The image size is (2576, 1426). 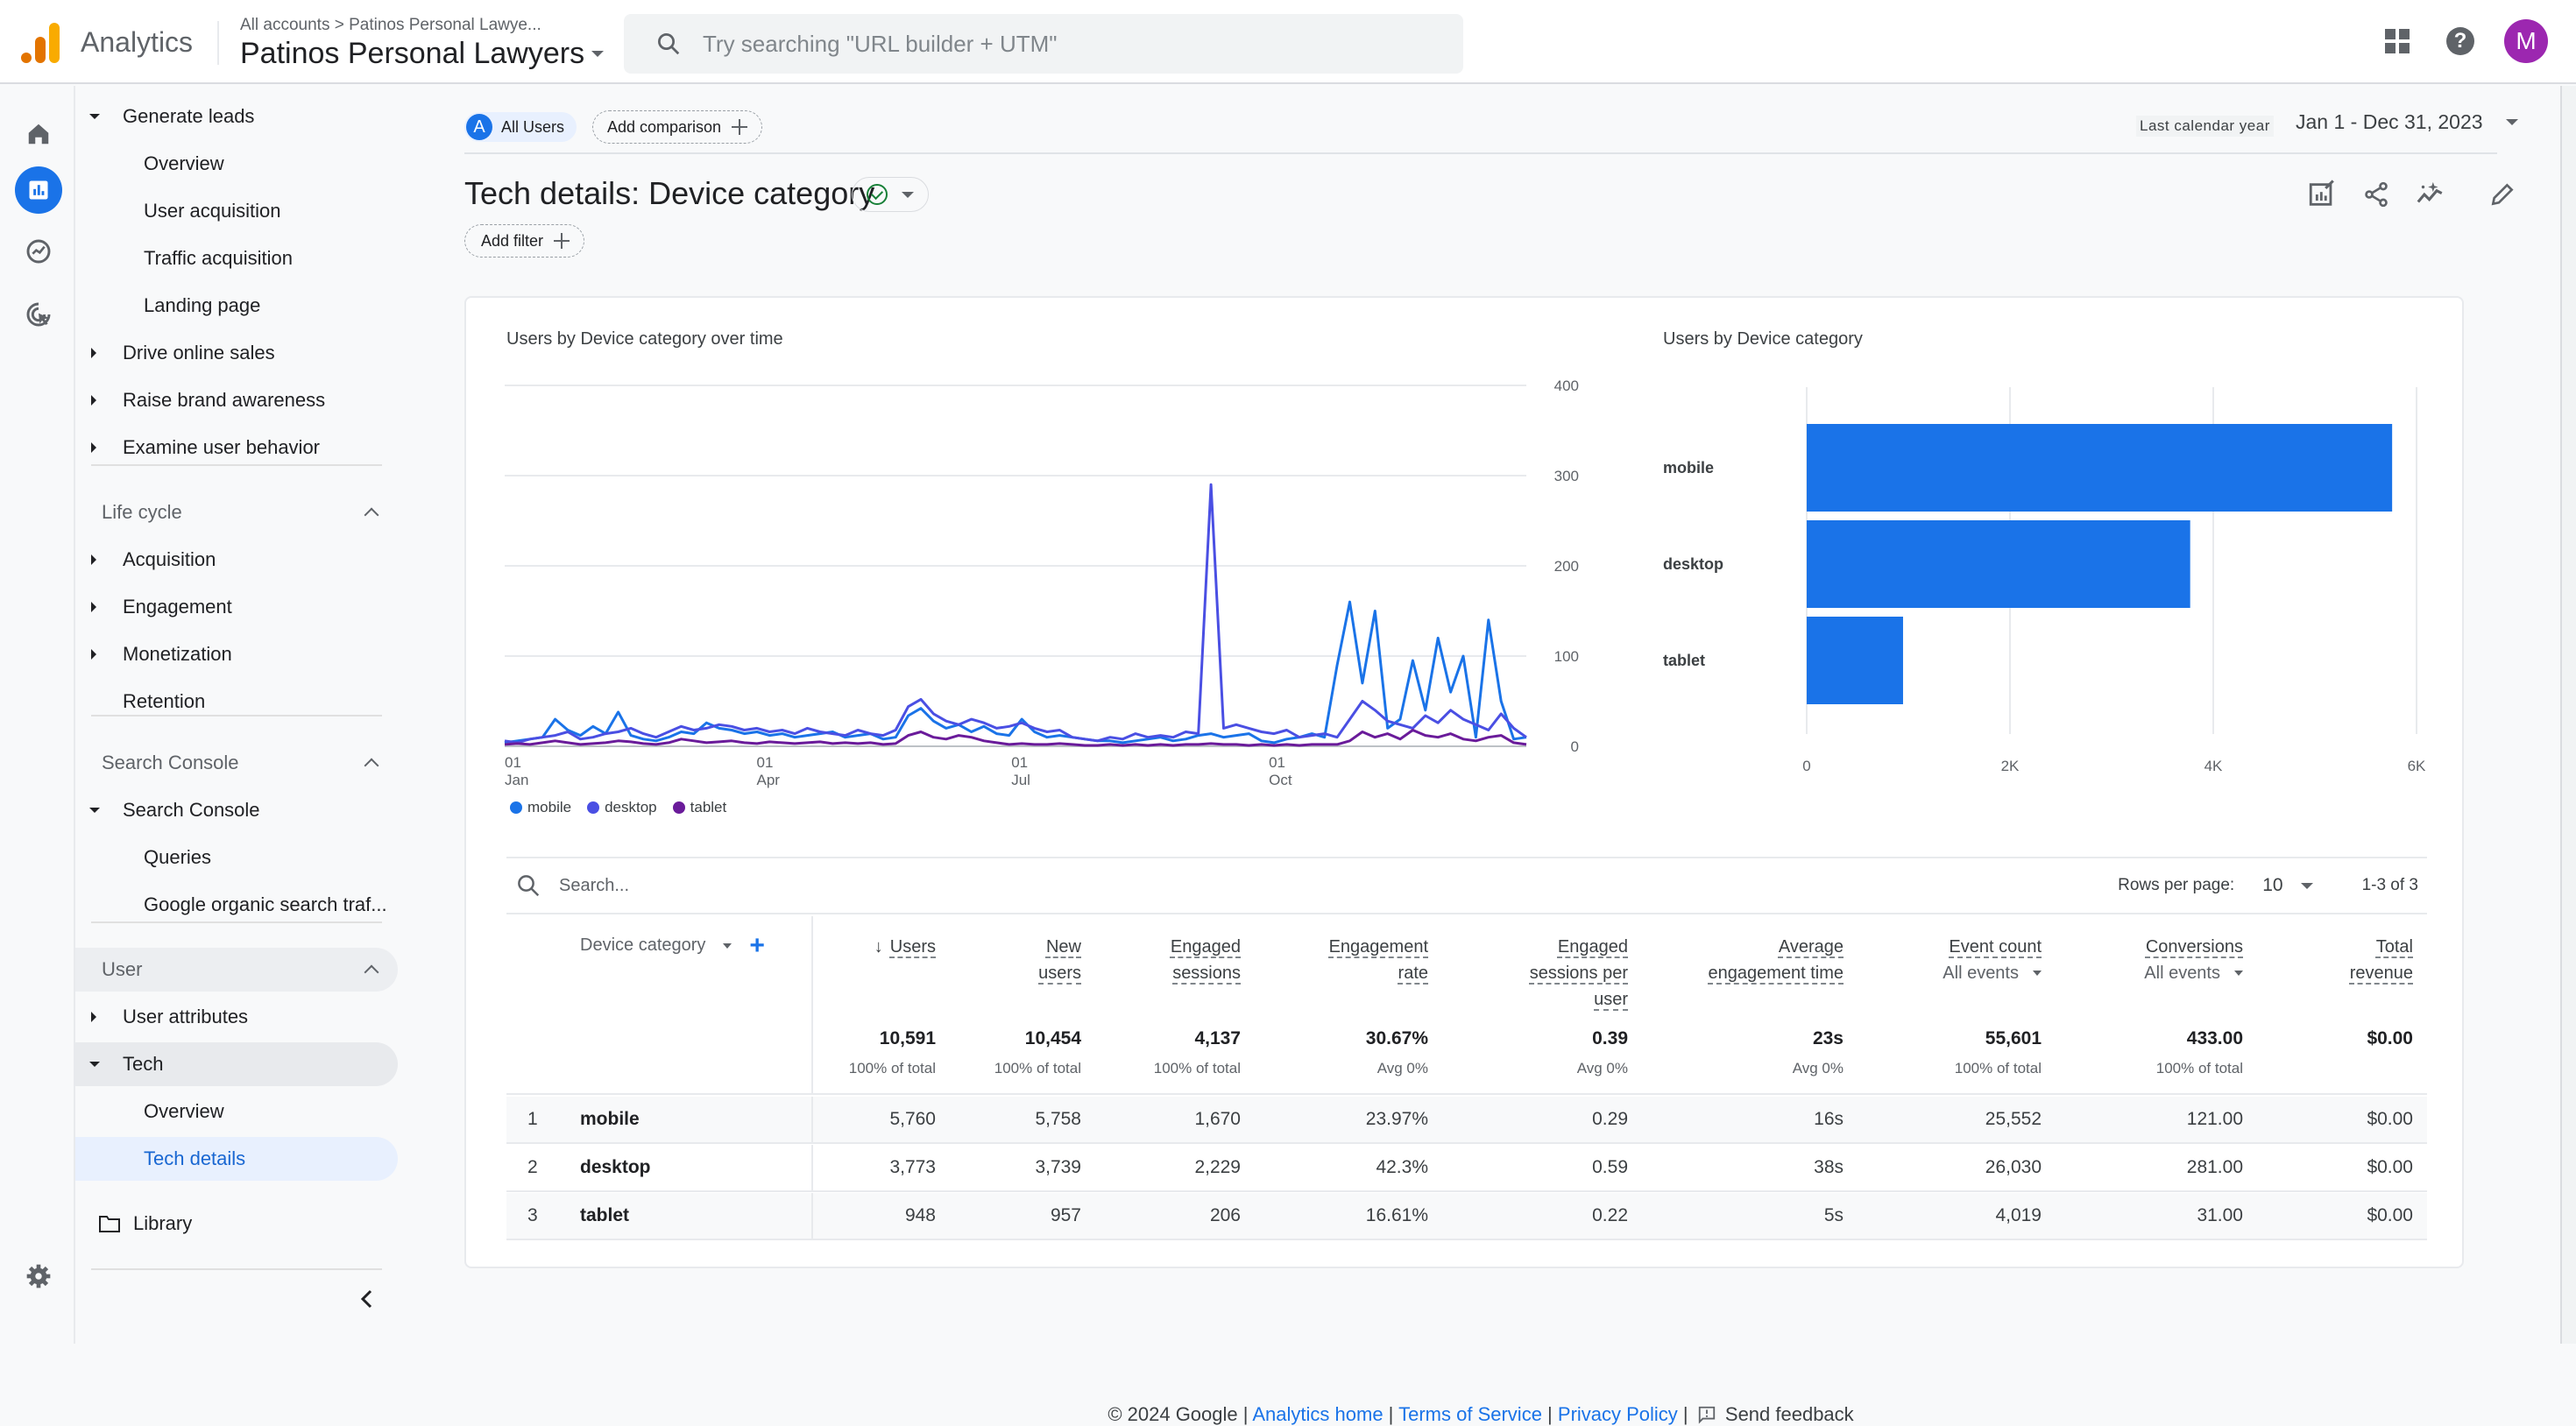 I want to click on footer-link-privacy: Privacy Policy, so click(x=1618, y=1414).